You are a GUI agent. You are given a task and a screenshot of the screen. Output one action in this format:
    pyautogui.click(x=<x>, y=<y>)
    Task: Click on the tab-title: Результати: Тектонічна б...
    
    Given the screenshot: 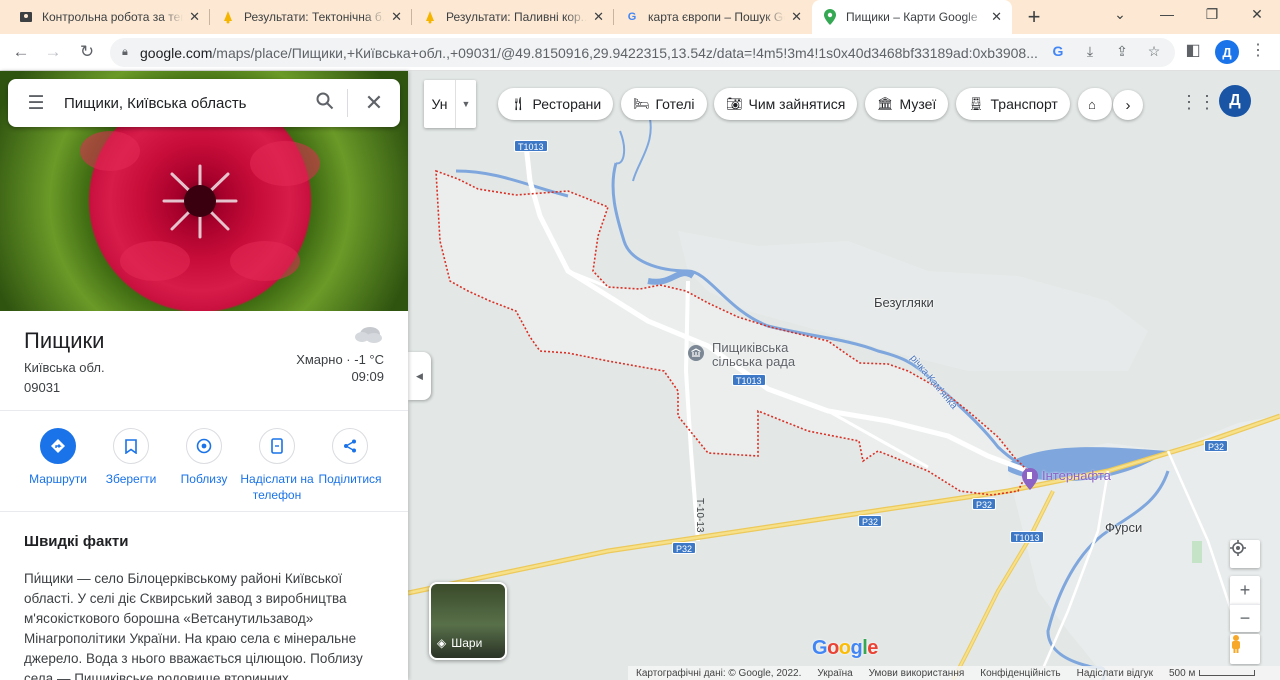 What is the action you would take?
    pyautogui.click(x=315, y=17)
    